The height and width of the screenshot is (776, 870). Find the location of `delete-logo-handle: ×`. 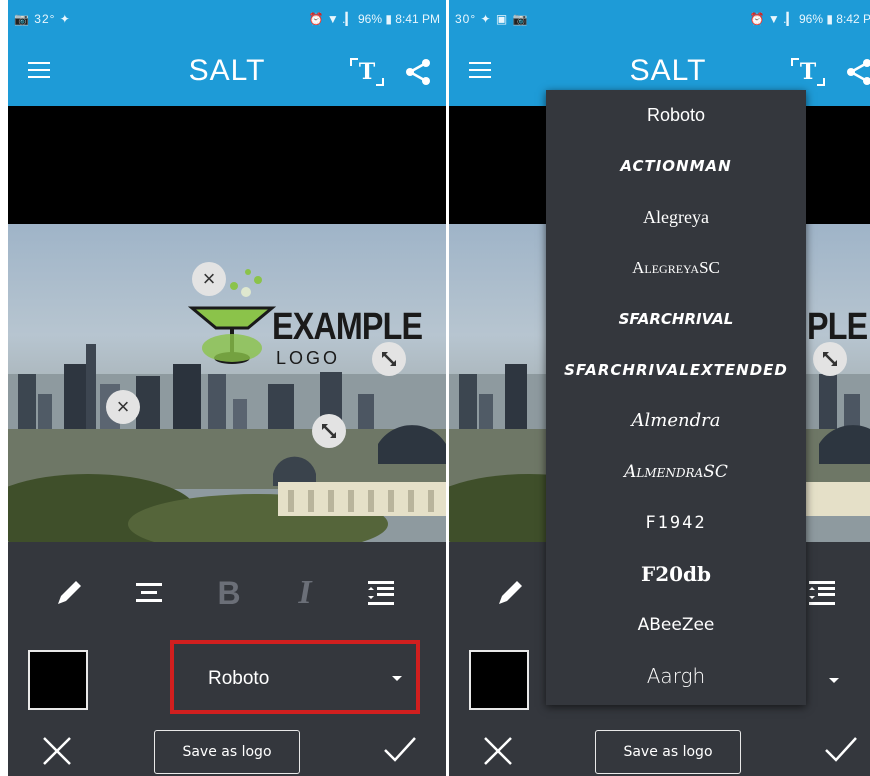

delete-logo-handle: × is located at coordinates (209, 279).